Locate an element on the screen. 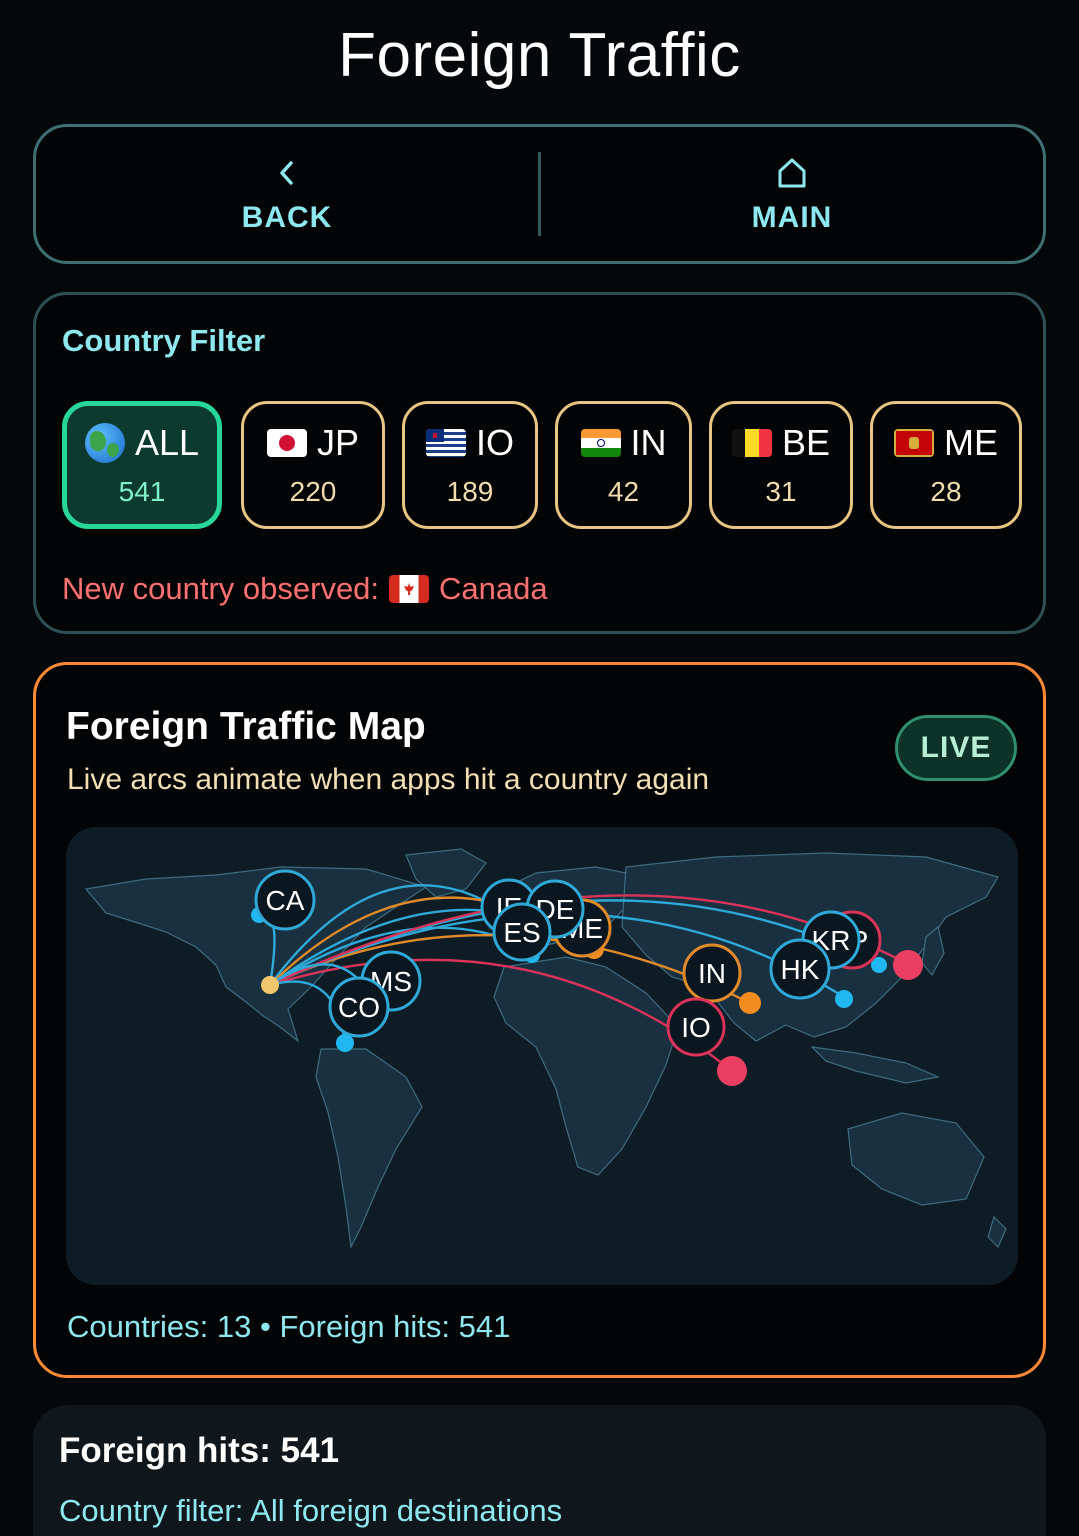  chip-count: 189 is located at coordinates (470, 491).